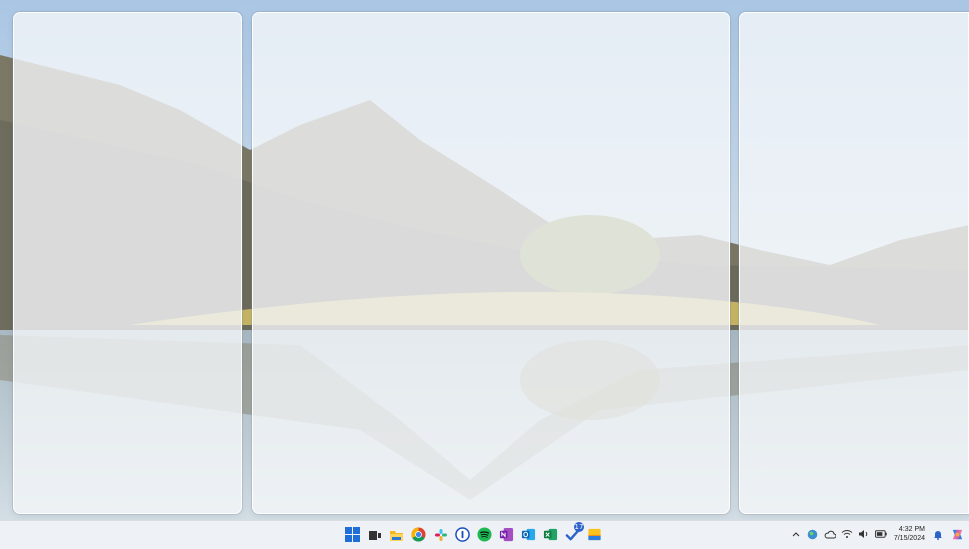 The image size is (969, 549). I want to click on tray-app-globe-button, so click(813, 534).